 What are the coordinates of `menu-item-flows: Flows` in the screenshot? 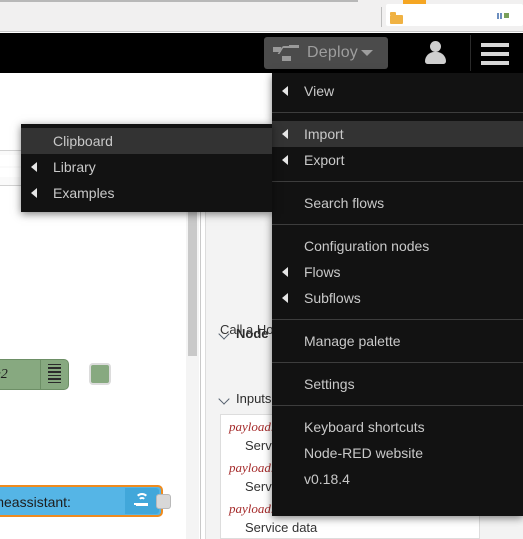 It's located at (397, 272).